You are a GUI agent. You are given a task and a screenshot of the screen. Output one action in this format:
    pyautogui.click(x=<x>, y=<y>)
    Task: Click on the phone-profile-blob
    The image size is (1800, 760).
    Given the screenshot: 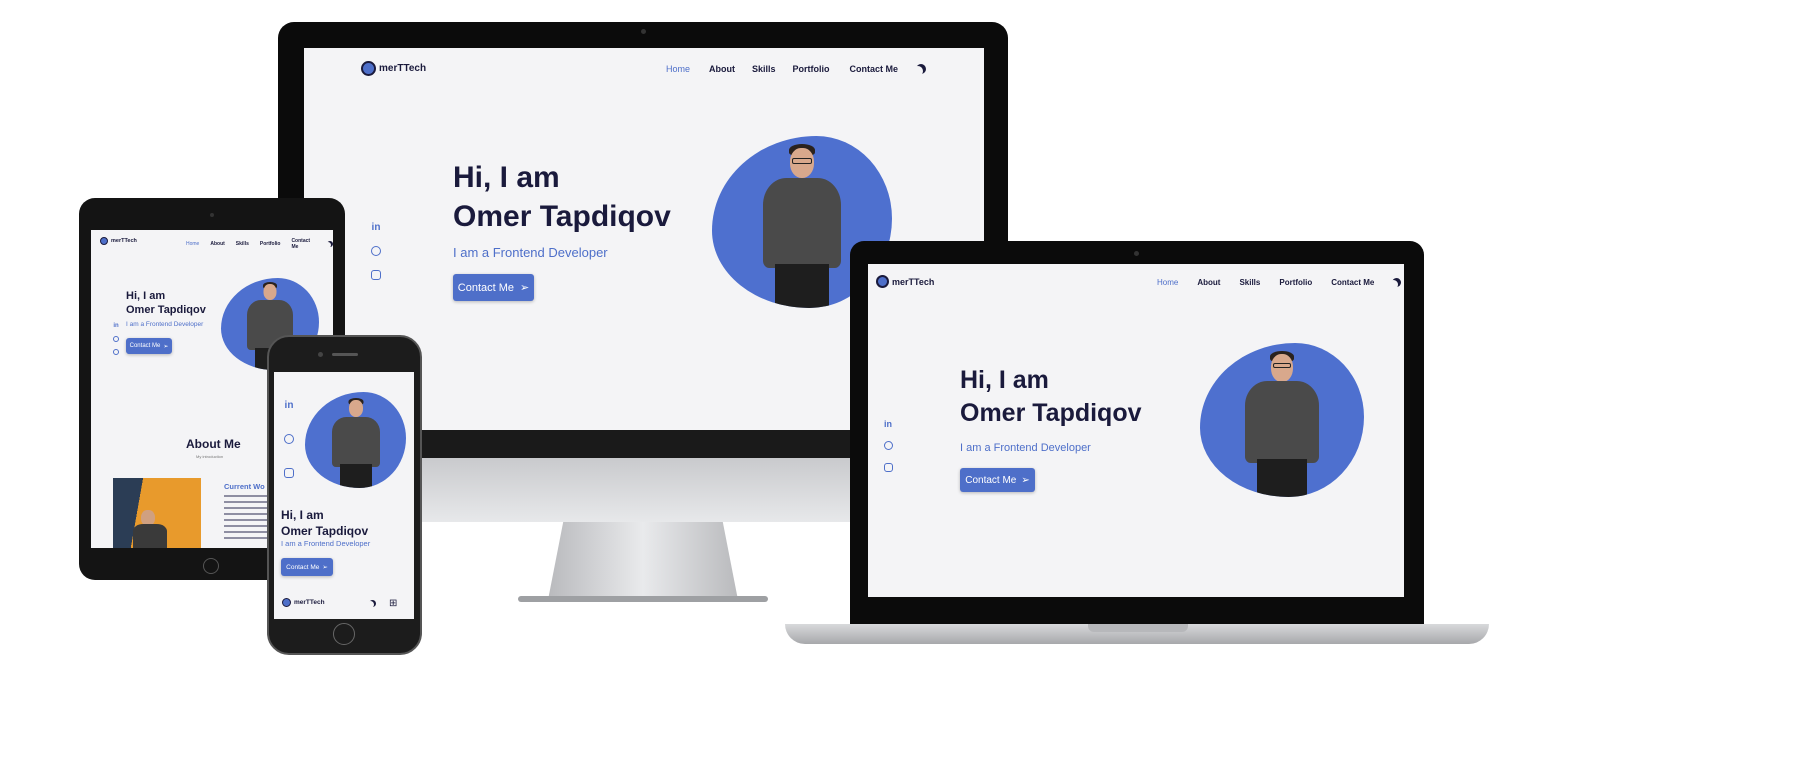 What is the action you would take?
    pyautogui.click(x=355, y=440)
    